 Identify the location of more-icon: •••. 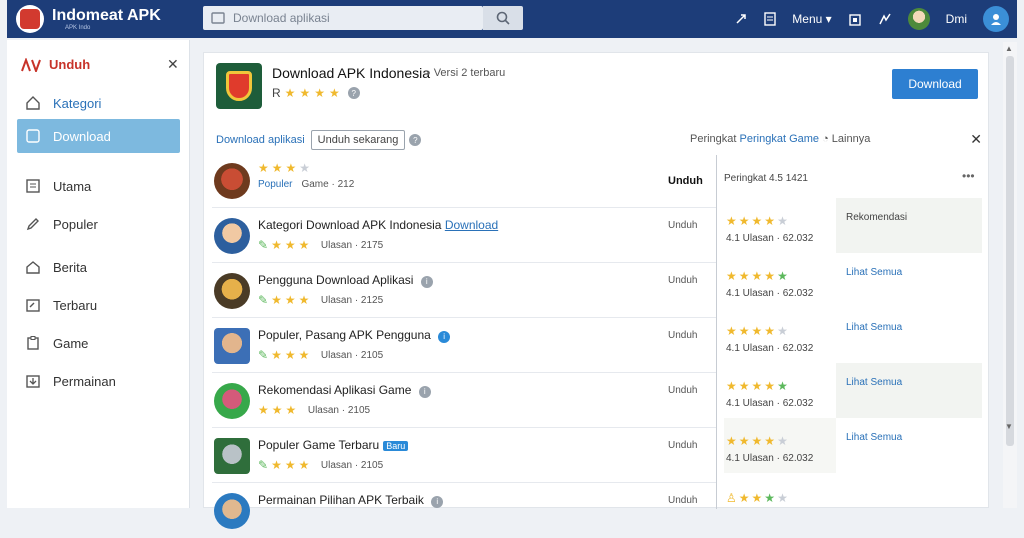
(968, 176).